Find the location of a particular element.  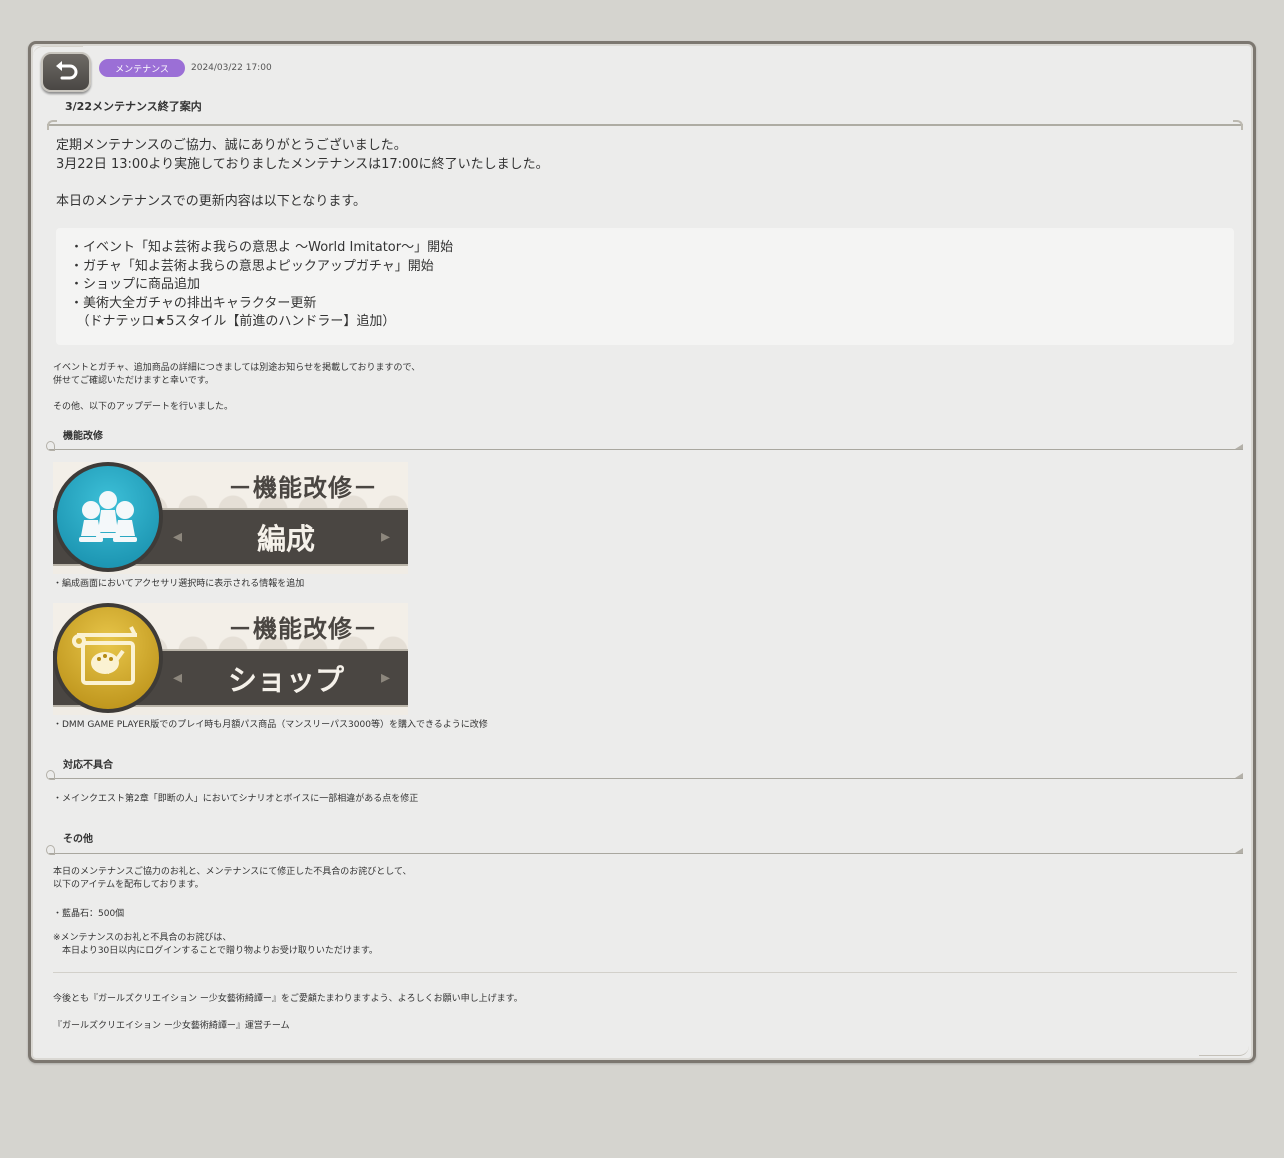

banner-formation: －機能改修－ ◂ ▸ 編成 is located at coordinates (230, 518).